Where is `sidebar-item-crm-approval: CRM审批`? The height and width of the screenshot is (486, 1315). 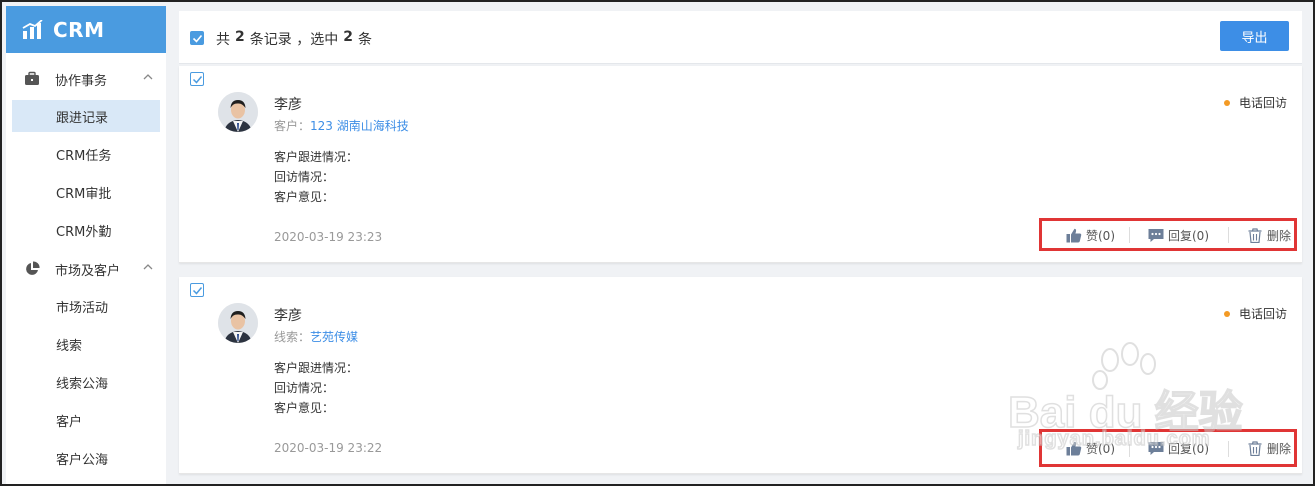 sidebar-item-crm-approval: CRM审批 is located at coordinates (86, 192).